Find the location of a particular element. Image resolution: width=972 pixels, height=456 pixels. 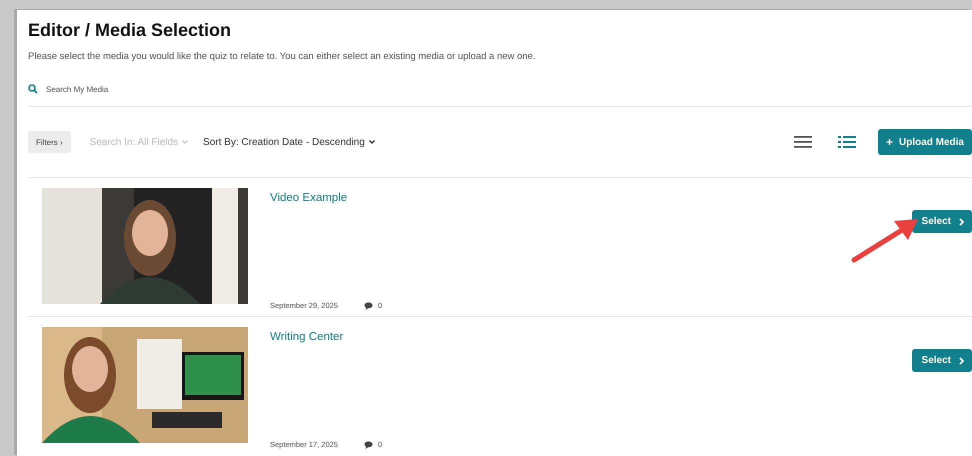

page-description: Please select the media you would like the quiz to relate to. You can either select an existing media or upload a new one. is located at coordinates (282, 56).